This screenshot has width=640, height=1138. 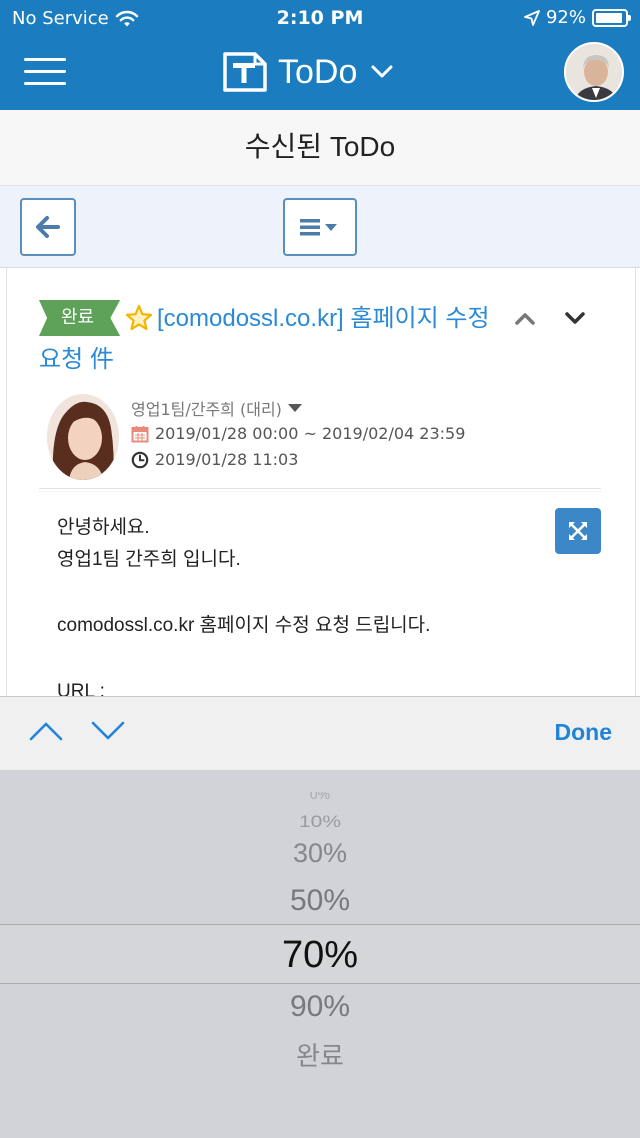 What do you see at coordinates (245, 72) in the screenshot?
I see `todo-logo-icon` at bounding box center [245, 72].